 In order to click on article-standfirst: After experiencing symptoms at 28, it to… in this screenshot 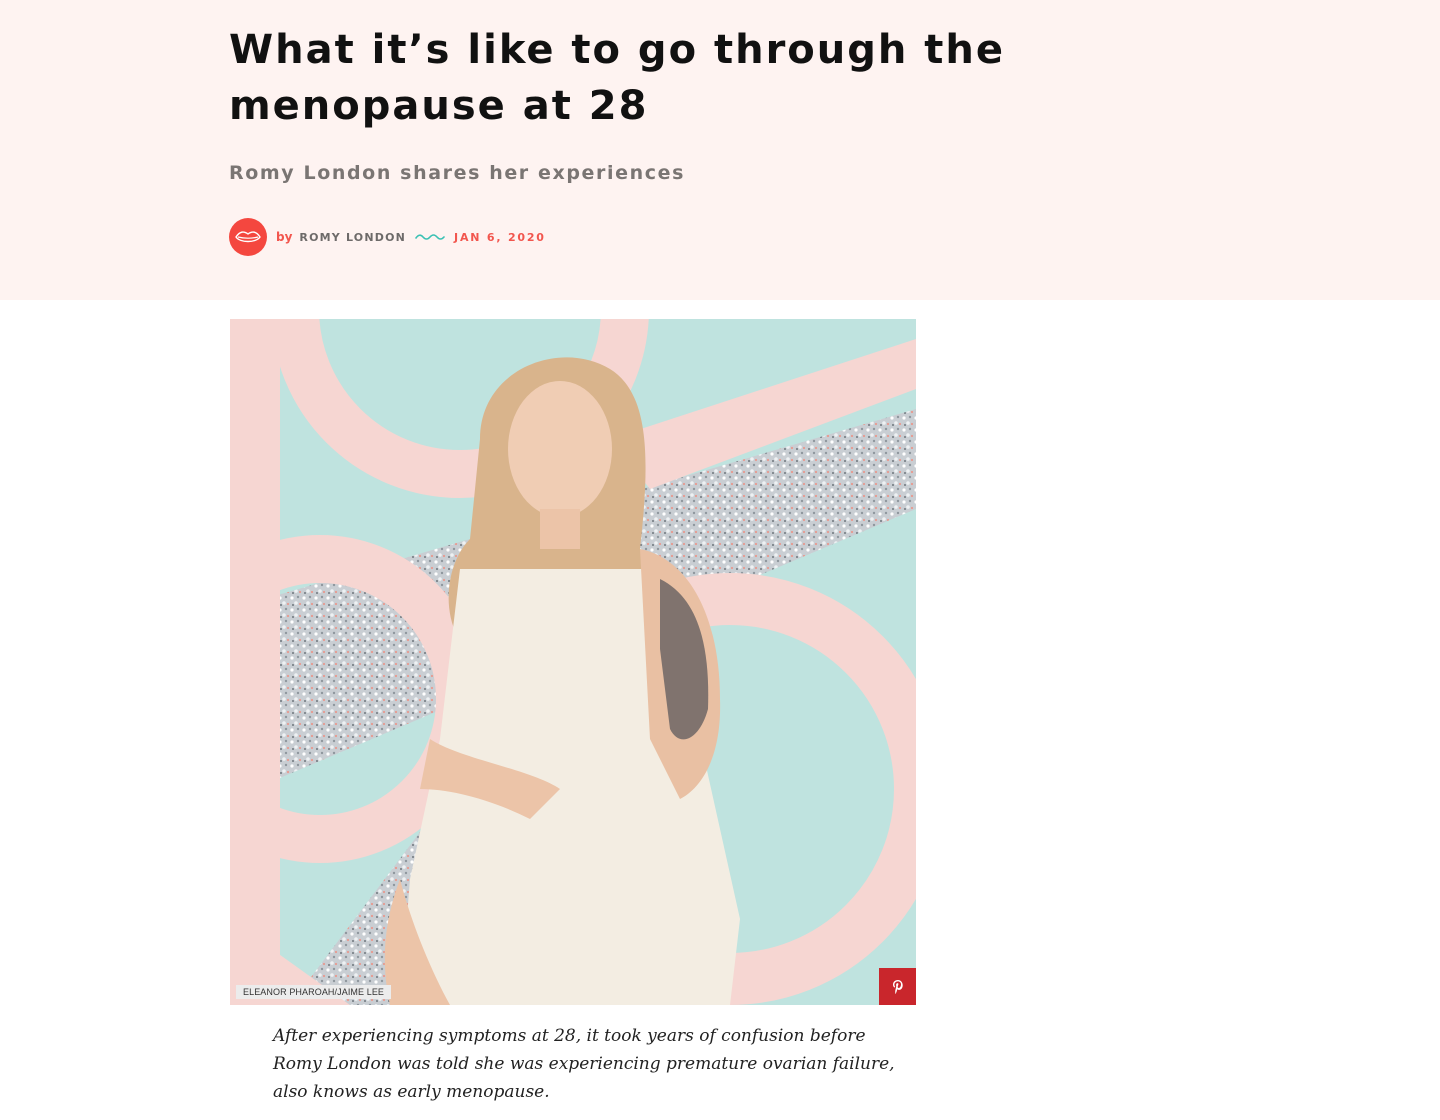, I will do `click(584, 1064)`.